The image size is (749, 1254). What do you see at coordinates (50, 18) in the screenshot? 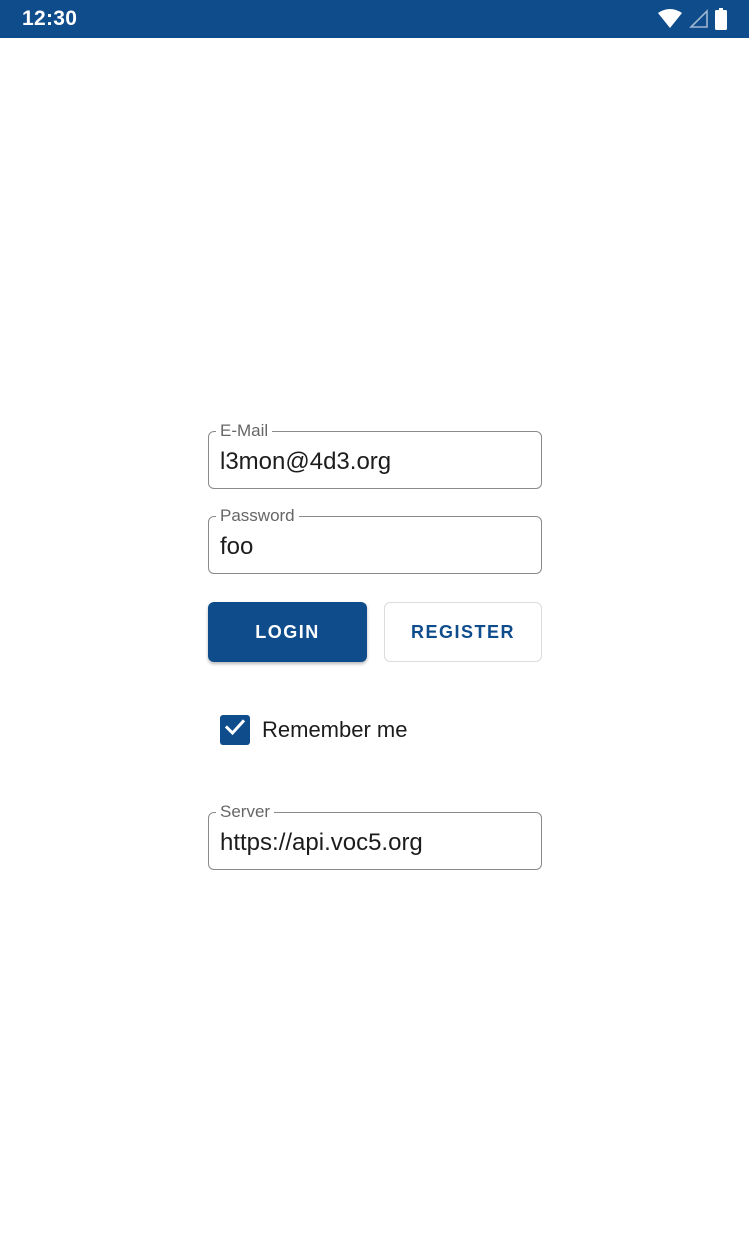
I see `status-time: 12:30` at bounding box center [50, 18].